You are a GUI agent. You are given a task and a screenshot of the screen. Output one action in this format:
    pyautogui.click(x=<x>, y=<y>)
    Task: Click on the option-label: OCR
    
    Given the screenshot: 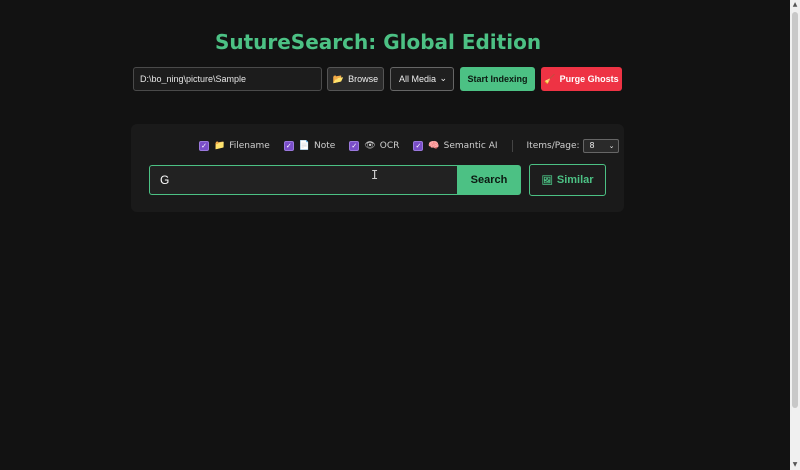 What is the action you would take?
    pyautogui.click(x=389, y=146)
    